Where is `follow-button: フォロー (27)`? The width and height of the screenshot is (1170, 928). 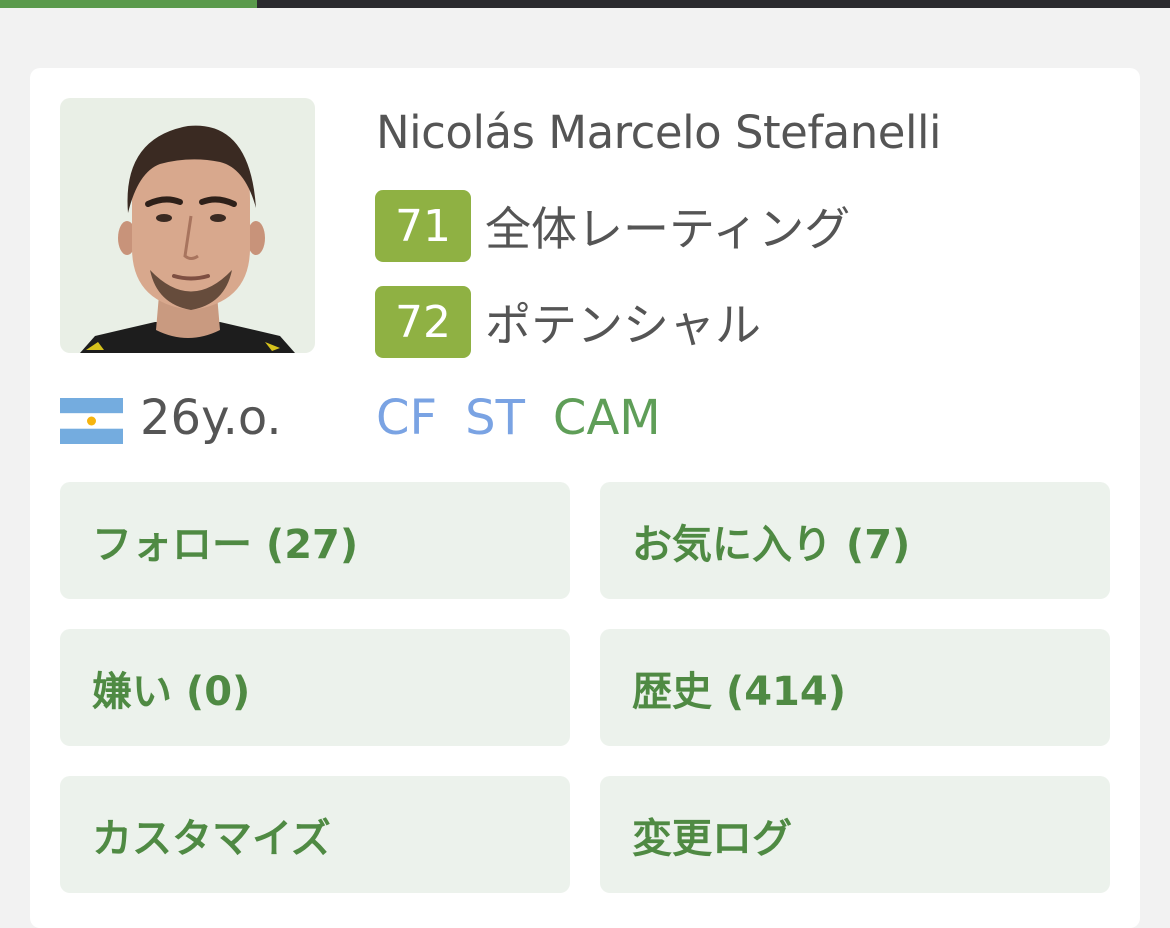
follow-button: フォロー (27) is located at coordinates (315, 540).